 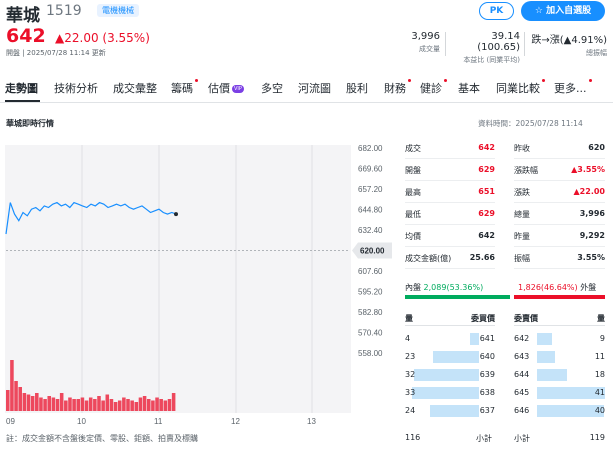 I want to click on tab-10: 健診, so click(x=433, y=87).